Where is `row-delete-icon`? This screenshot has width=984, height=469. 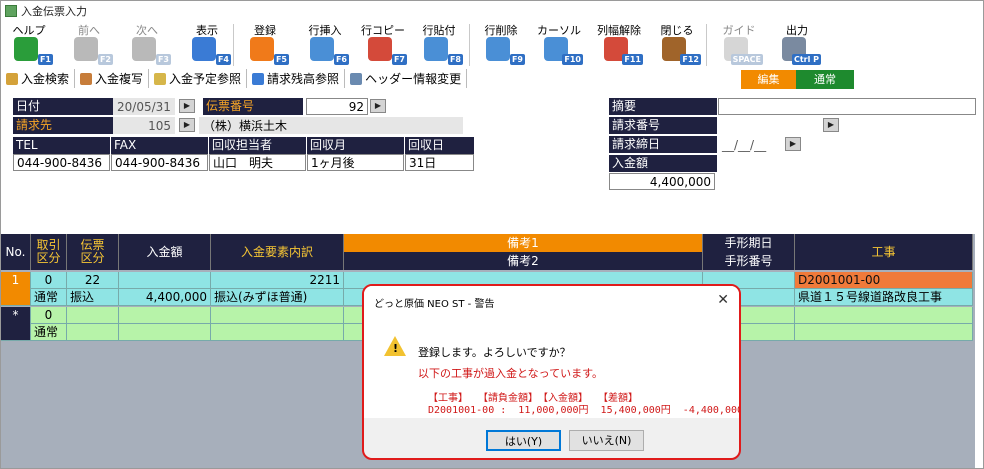 row-delete-icon is located at coordinates (498, 49).